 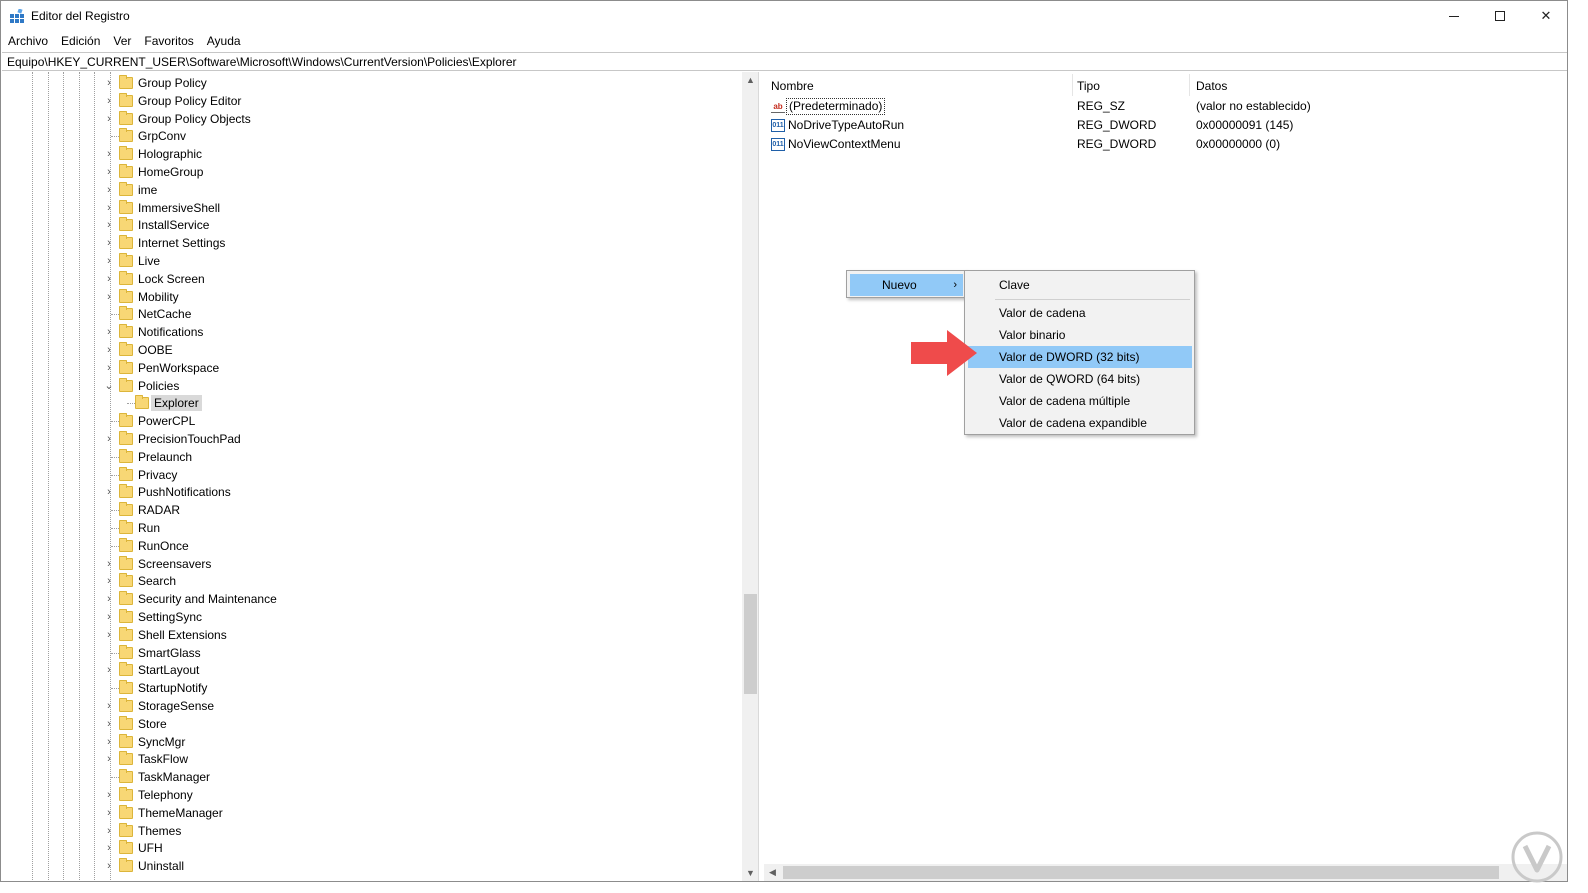 I want to click on tree-item: TaskManager, so click(x=371, y=777).